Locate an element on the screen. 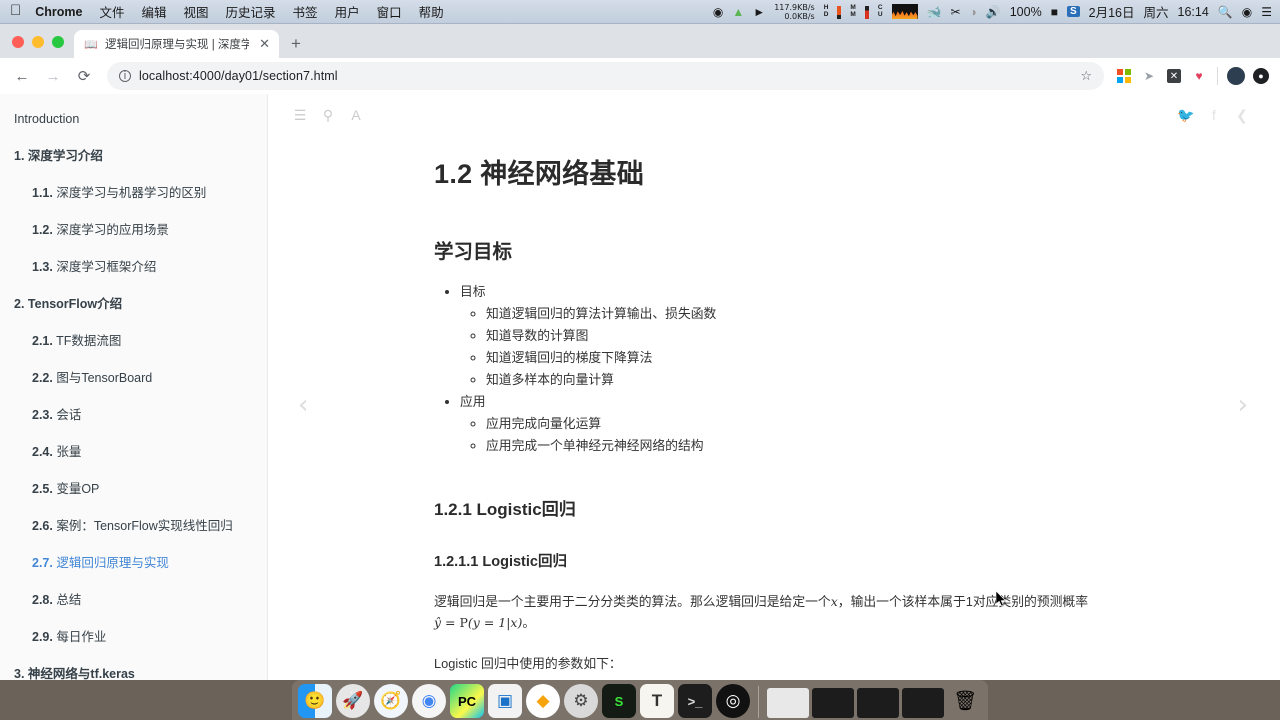 Image resolution: width=1280 pixels, height=720 pixels. sidebar-item-number: 2.2. is located at coordinates (42, 378).